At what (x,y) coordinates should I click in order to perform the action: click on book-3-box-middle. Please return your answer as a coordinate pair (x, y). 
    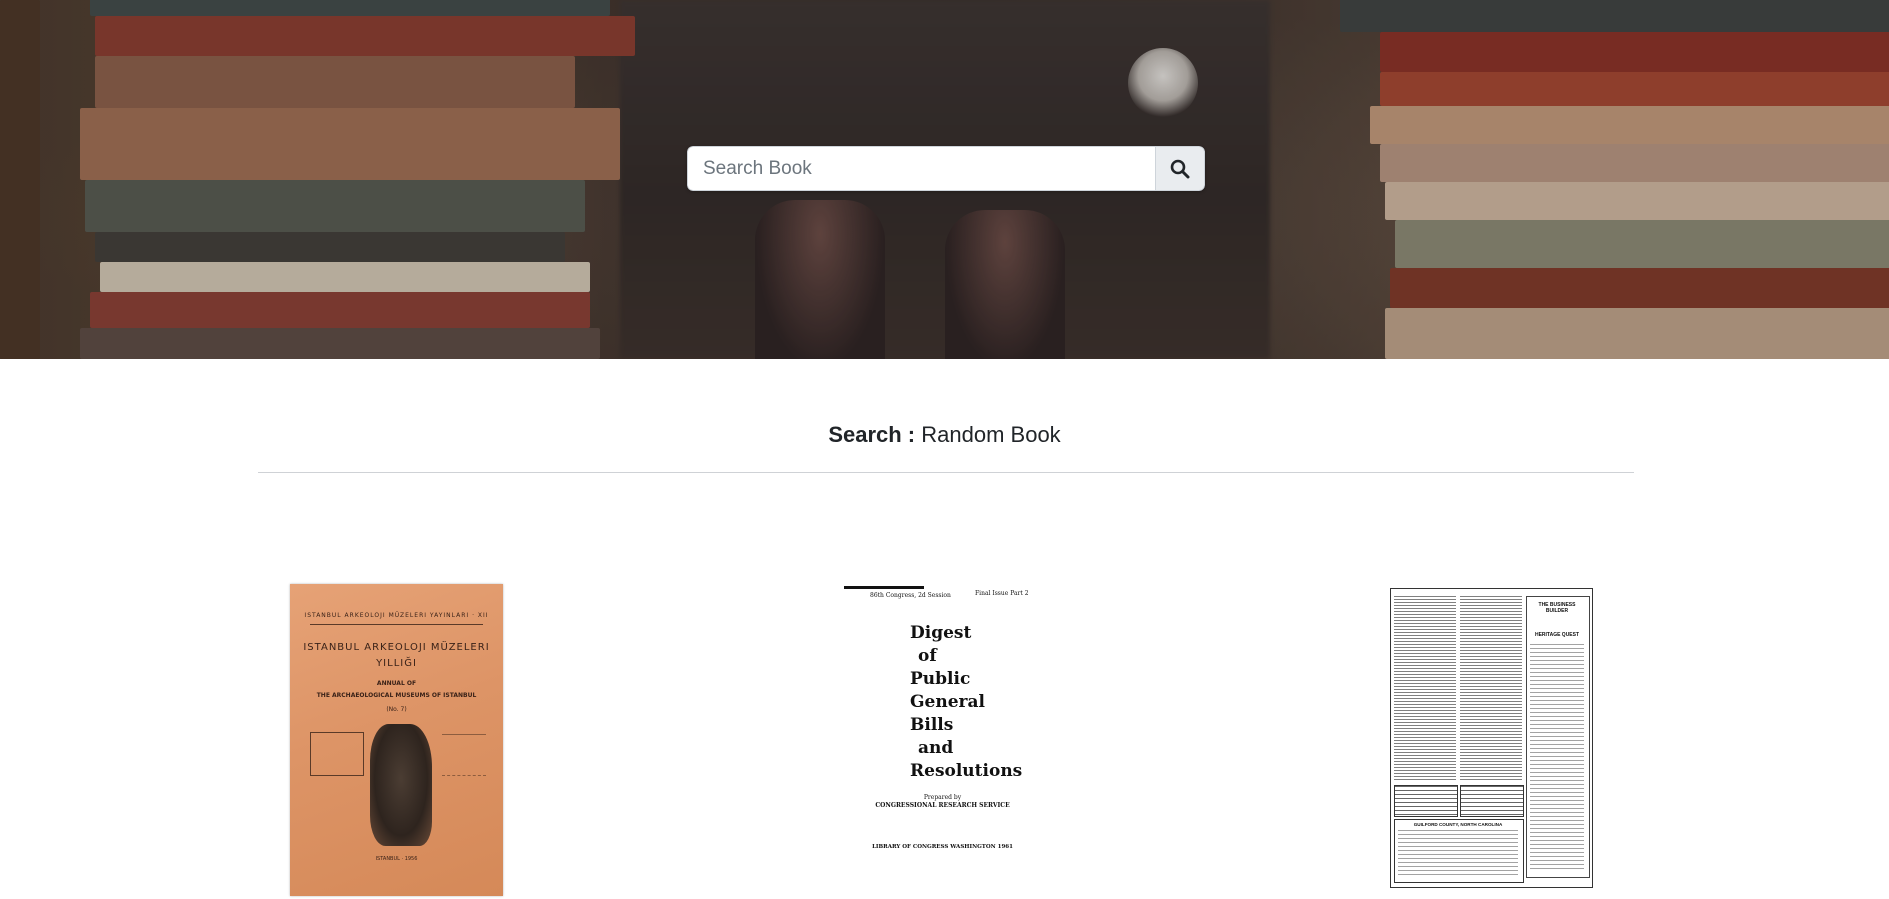
    Looking at the image, I should click on (1492, 801).